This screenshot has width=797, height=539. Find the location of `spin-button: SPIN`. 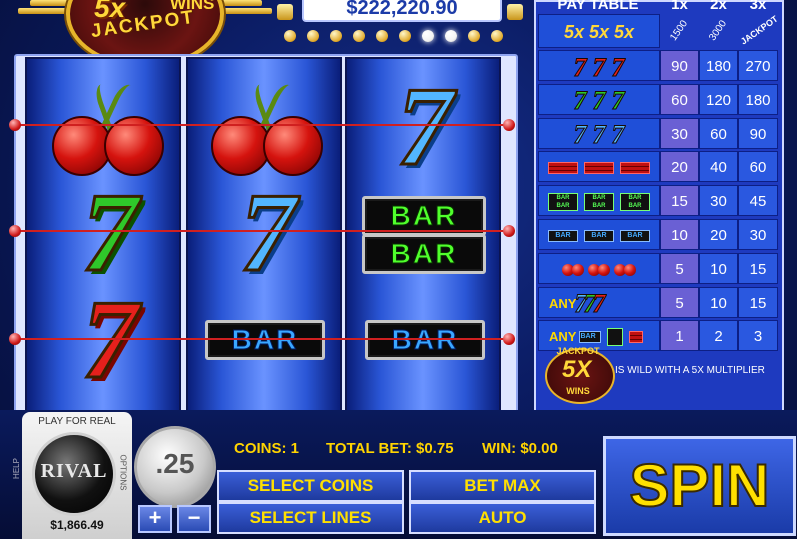

spin-button: SPIN is located at coordinates (699, 486).